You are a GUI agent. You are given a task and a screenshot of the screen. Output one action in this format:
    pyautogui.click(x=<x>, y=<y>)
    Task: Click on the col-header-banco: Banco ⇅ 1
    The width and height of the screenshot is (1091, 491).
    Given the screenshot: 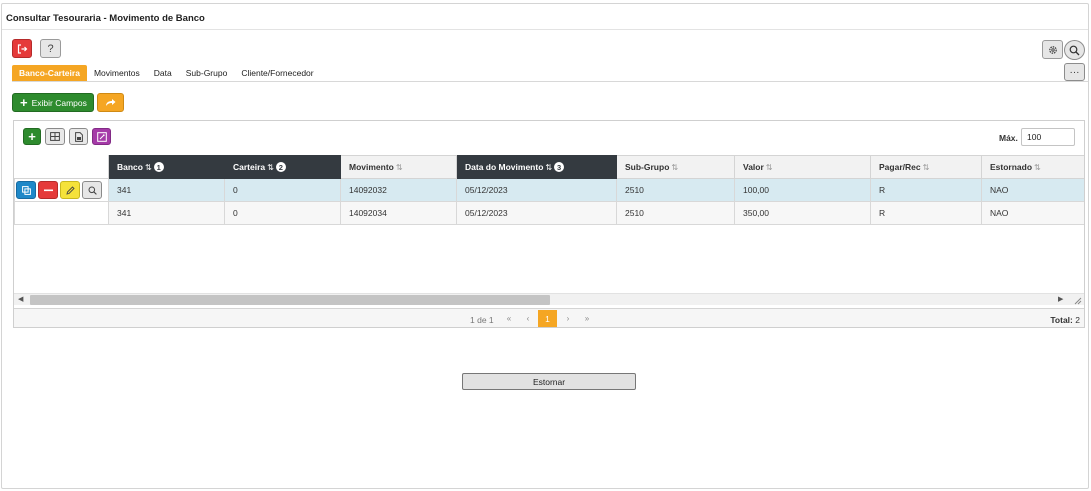 What is the action you would take?
    pyautogui.click(x=166, y=167)
    